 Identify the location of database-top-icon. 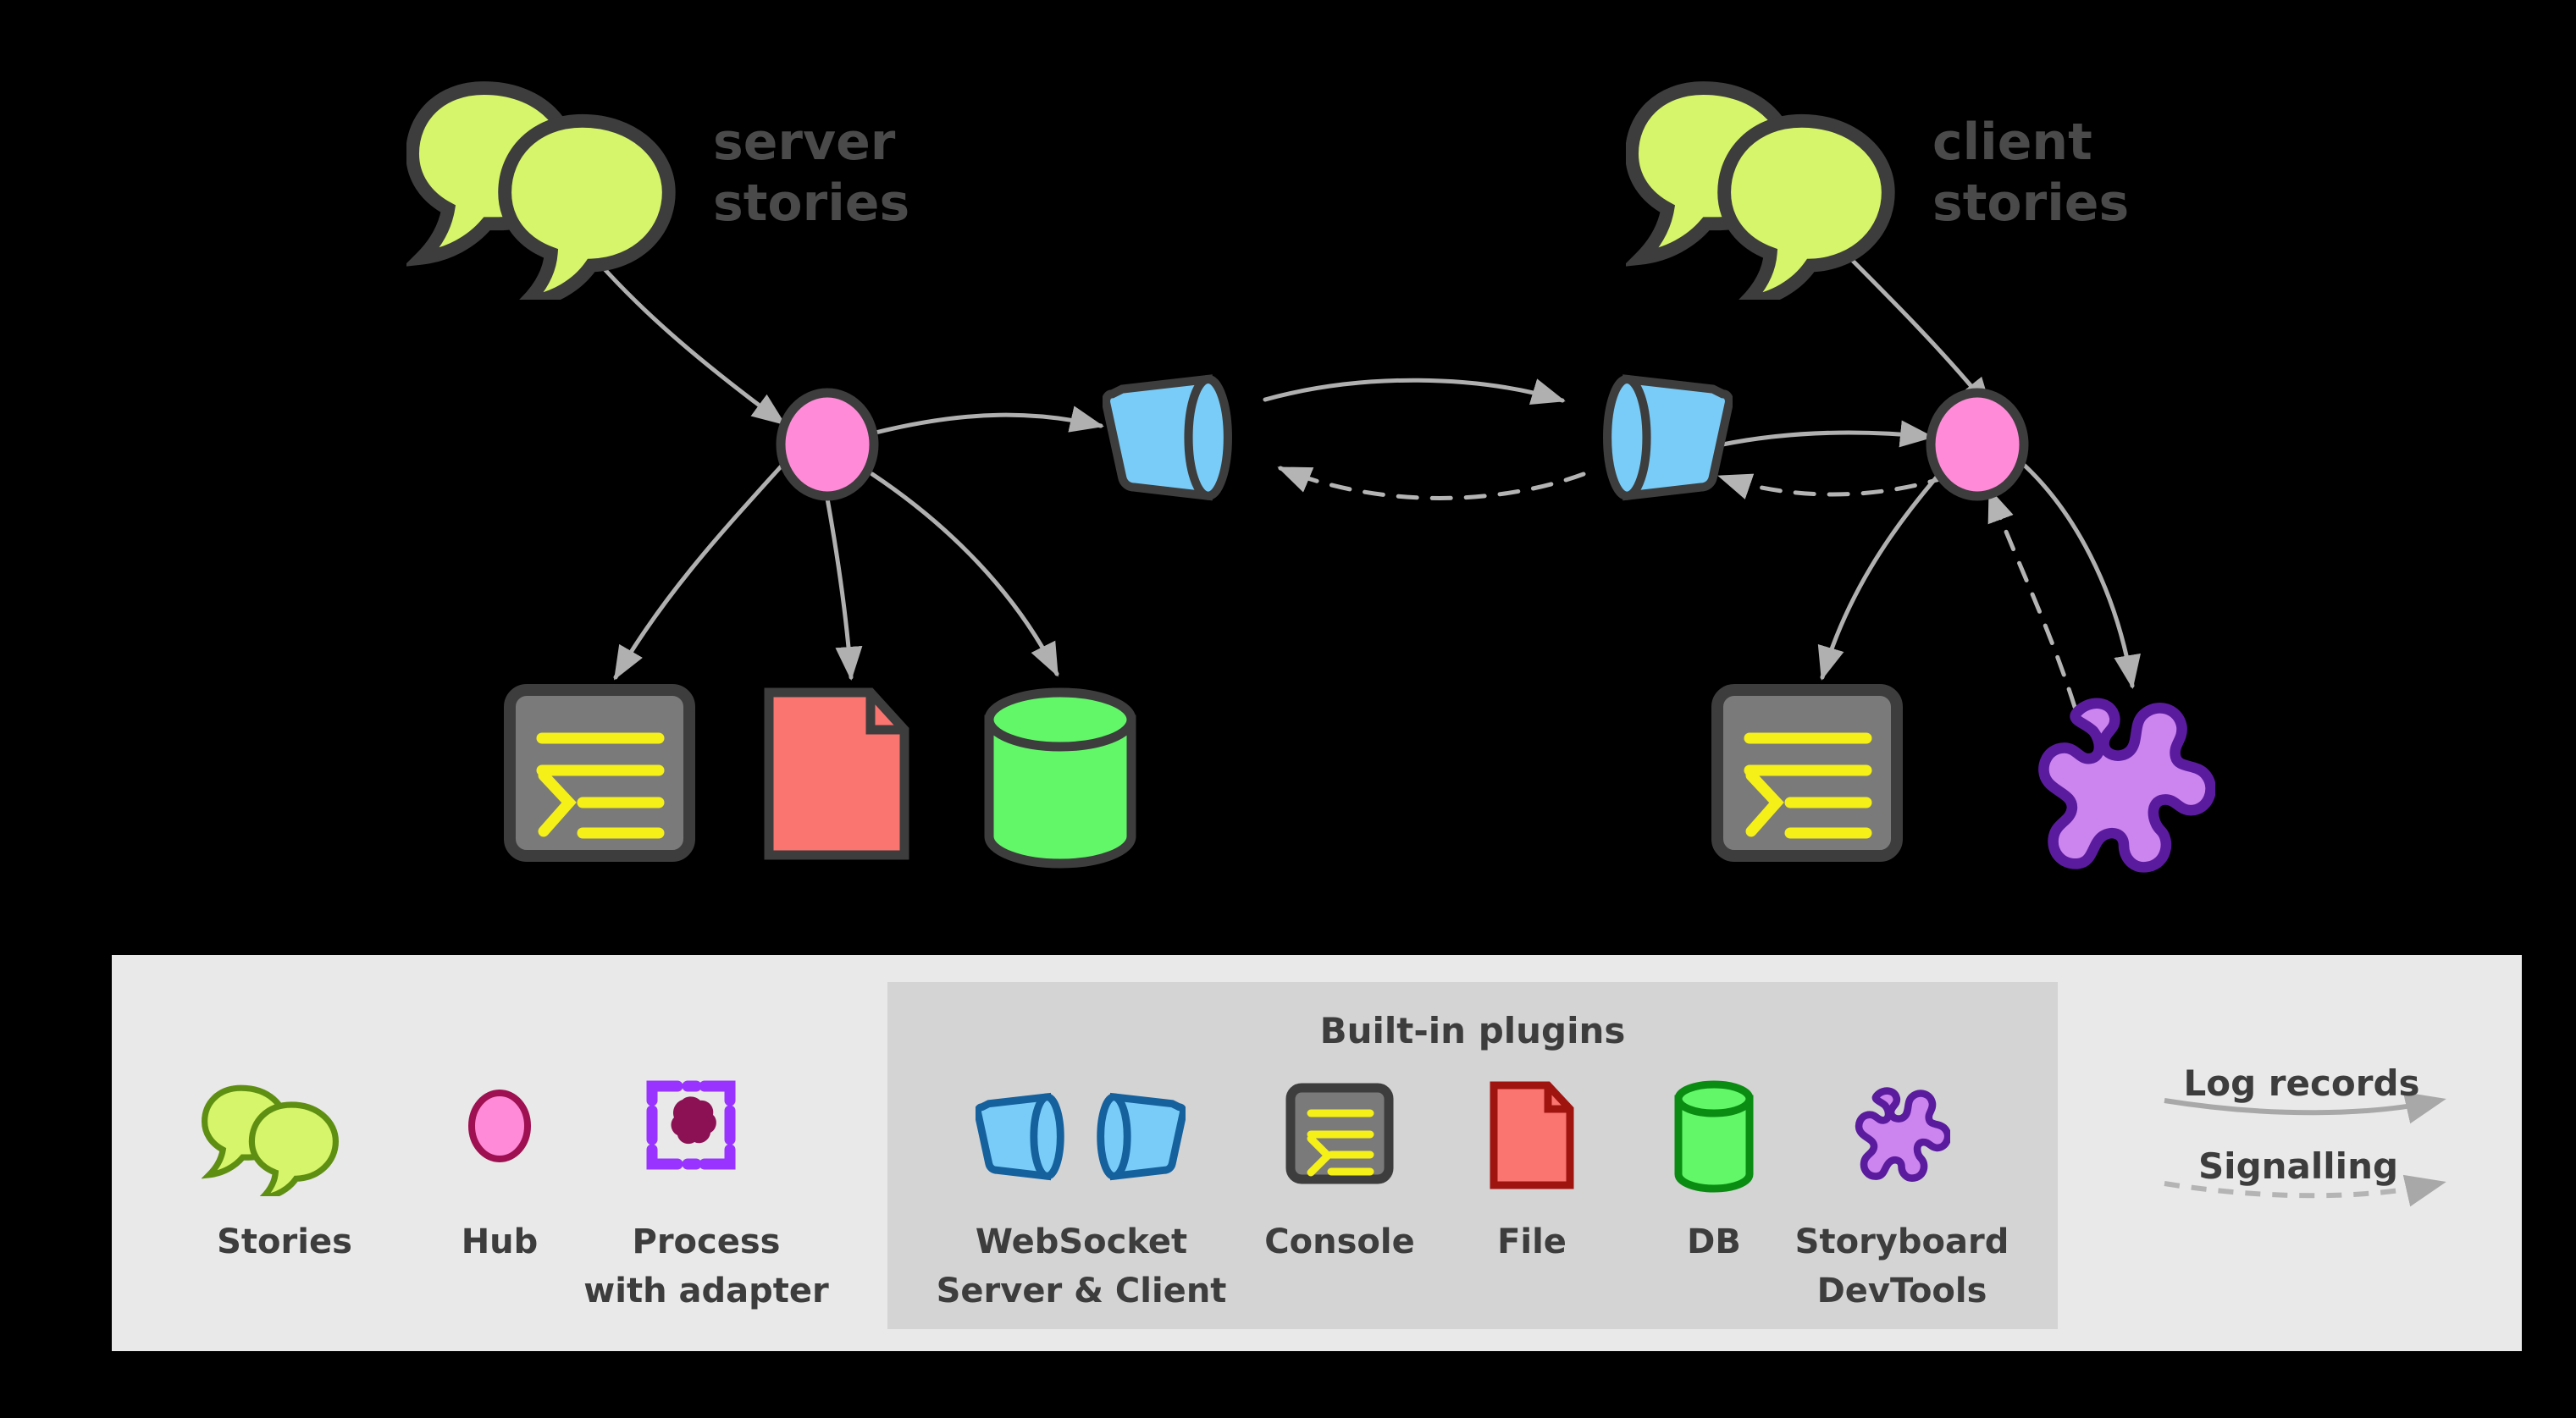
(1714, 1098).